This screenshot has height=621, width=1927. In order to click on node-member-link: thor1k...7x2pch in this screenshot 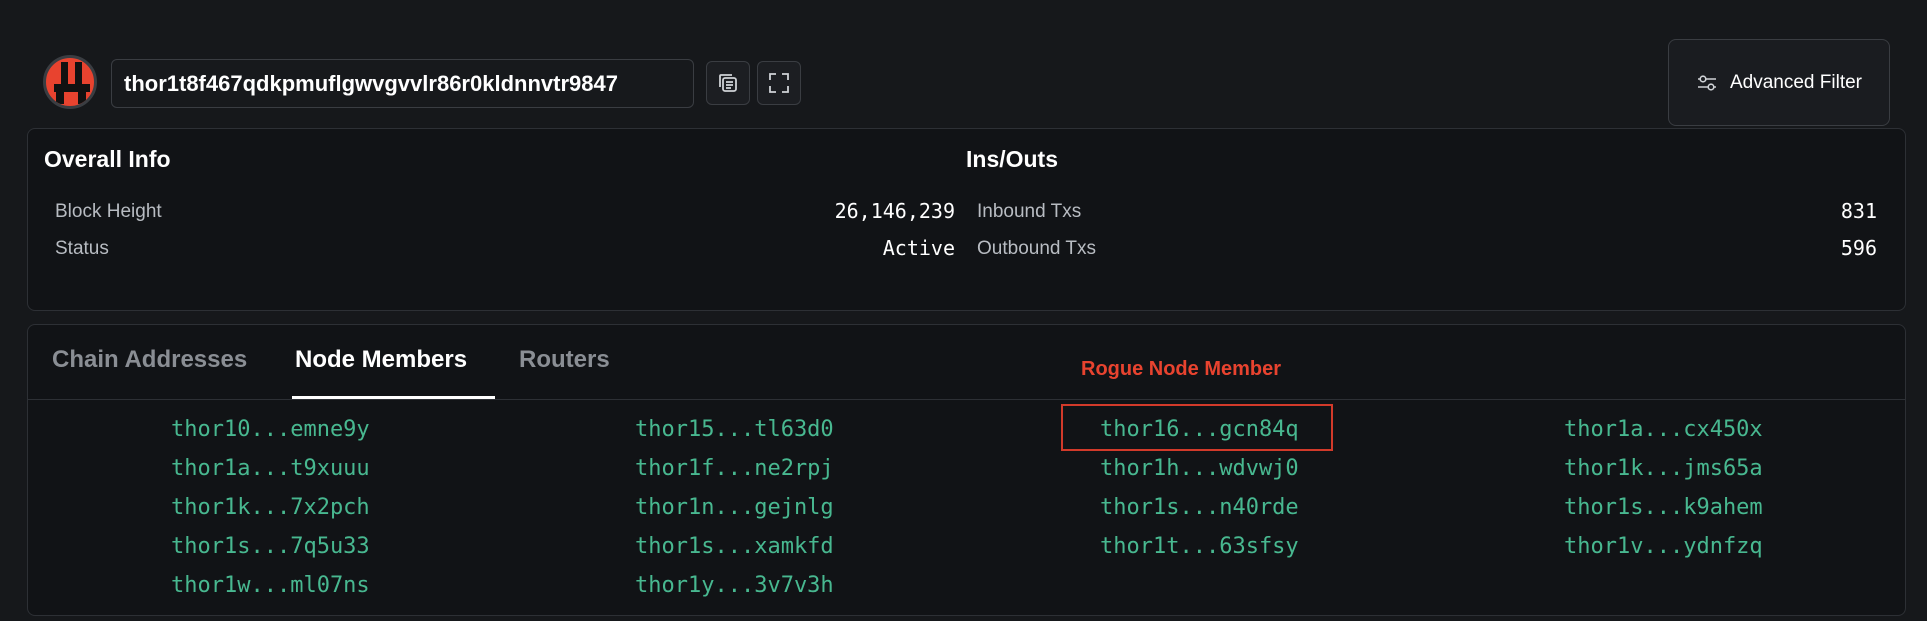, I will do `click(270, 507)`.